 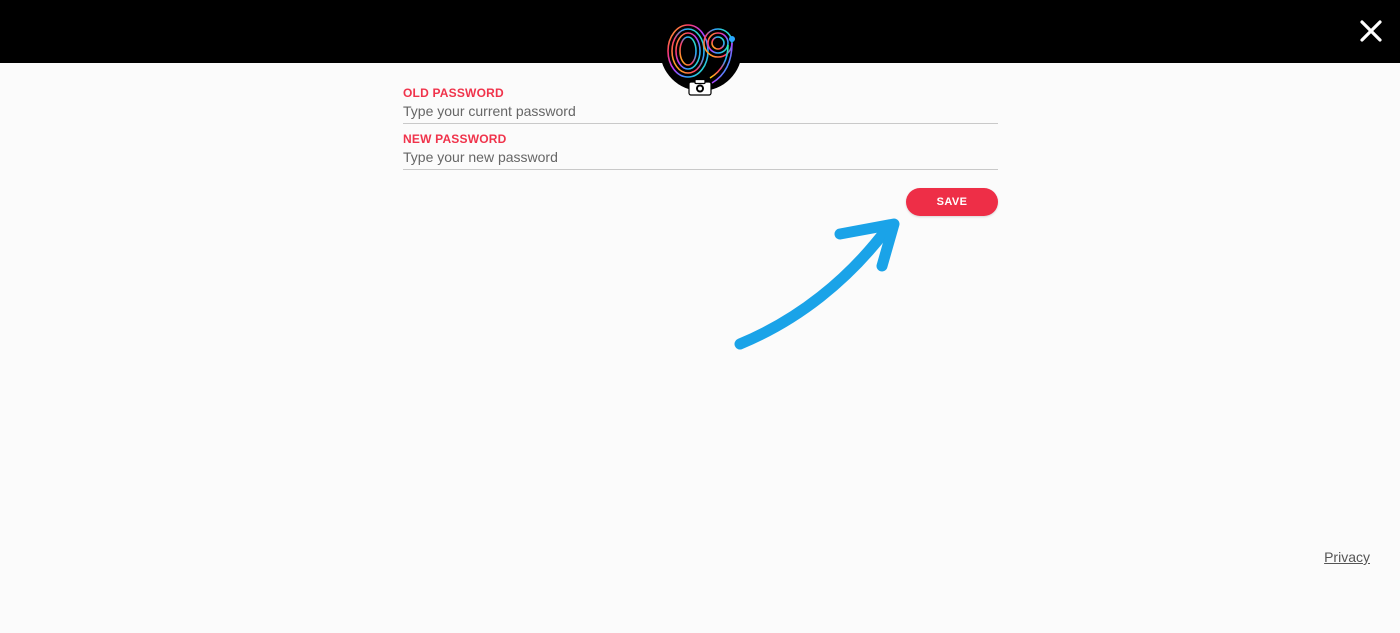 I want to click on change-password-form: OLD PASSWORD NEW PASSWORD, so click(x=700, y=128).